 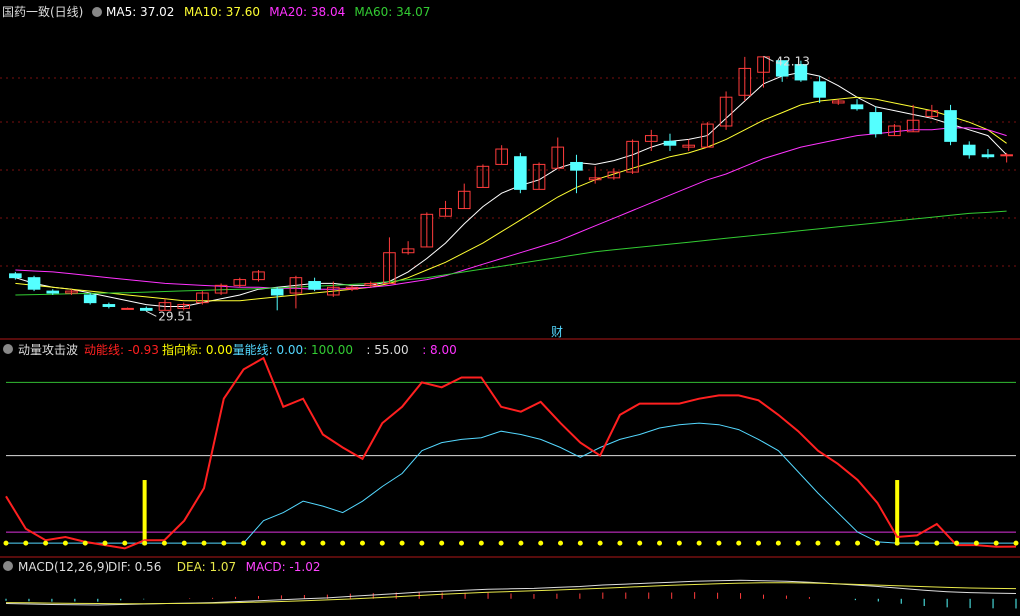 What do you see at coordinates (8, 566) in the screenshot?
I see `macd-panel-toggle-icon` at bounding box center [8, 566].